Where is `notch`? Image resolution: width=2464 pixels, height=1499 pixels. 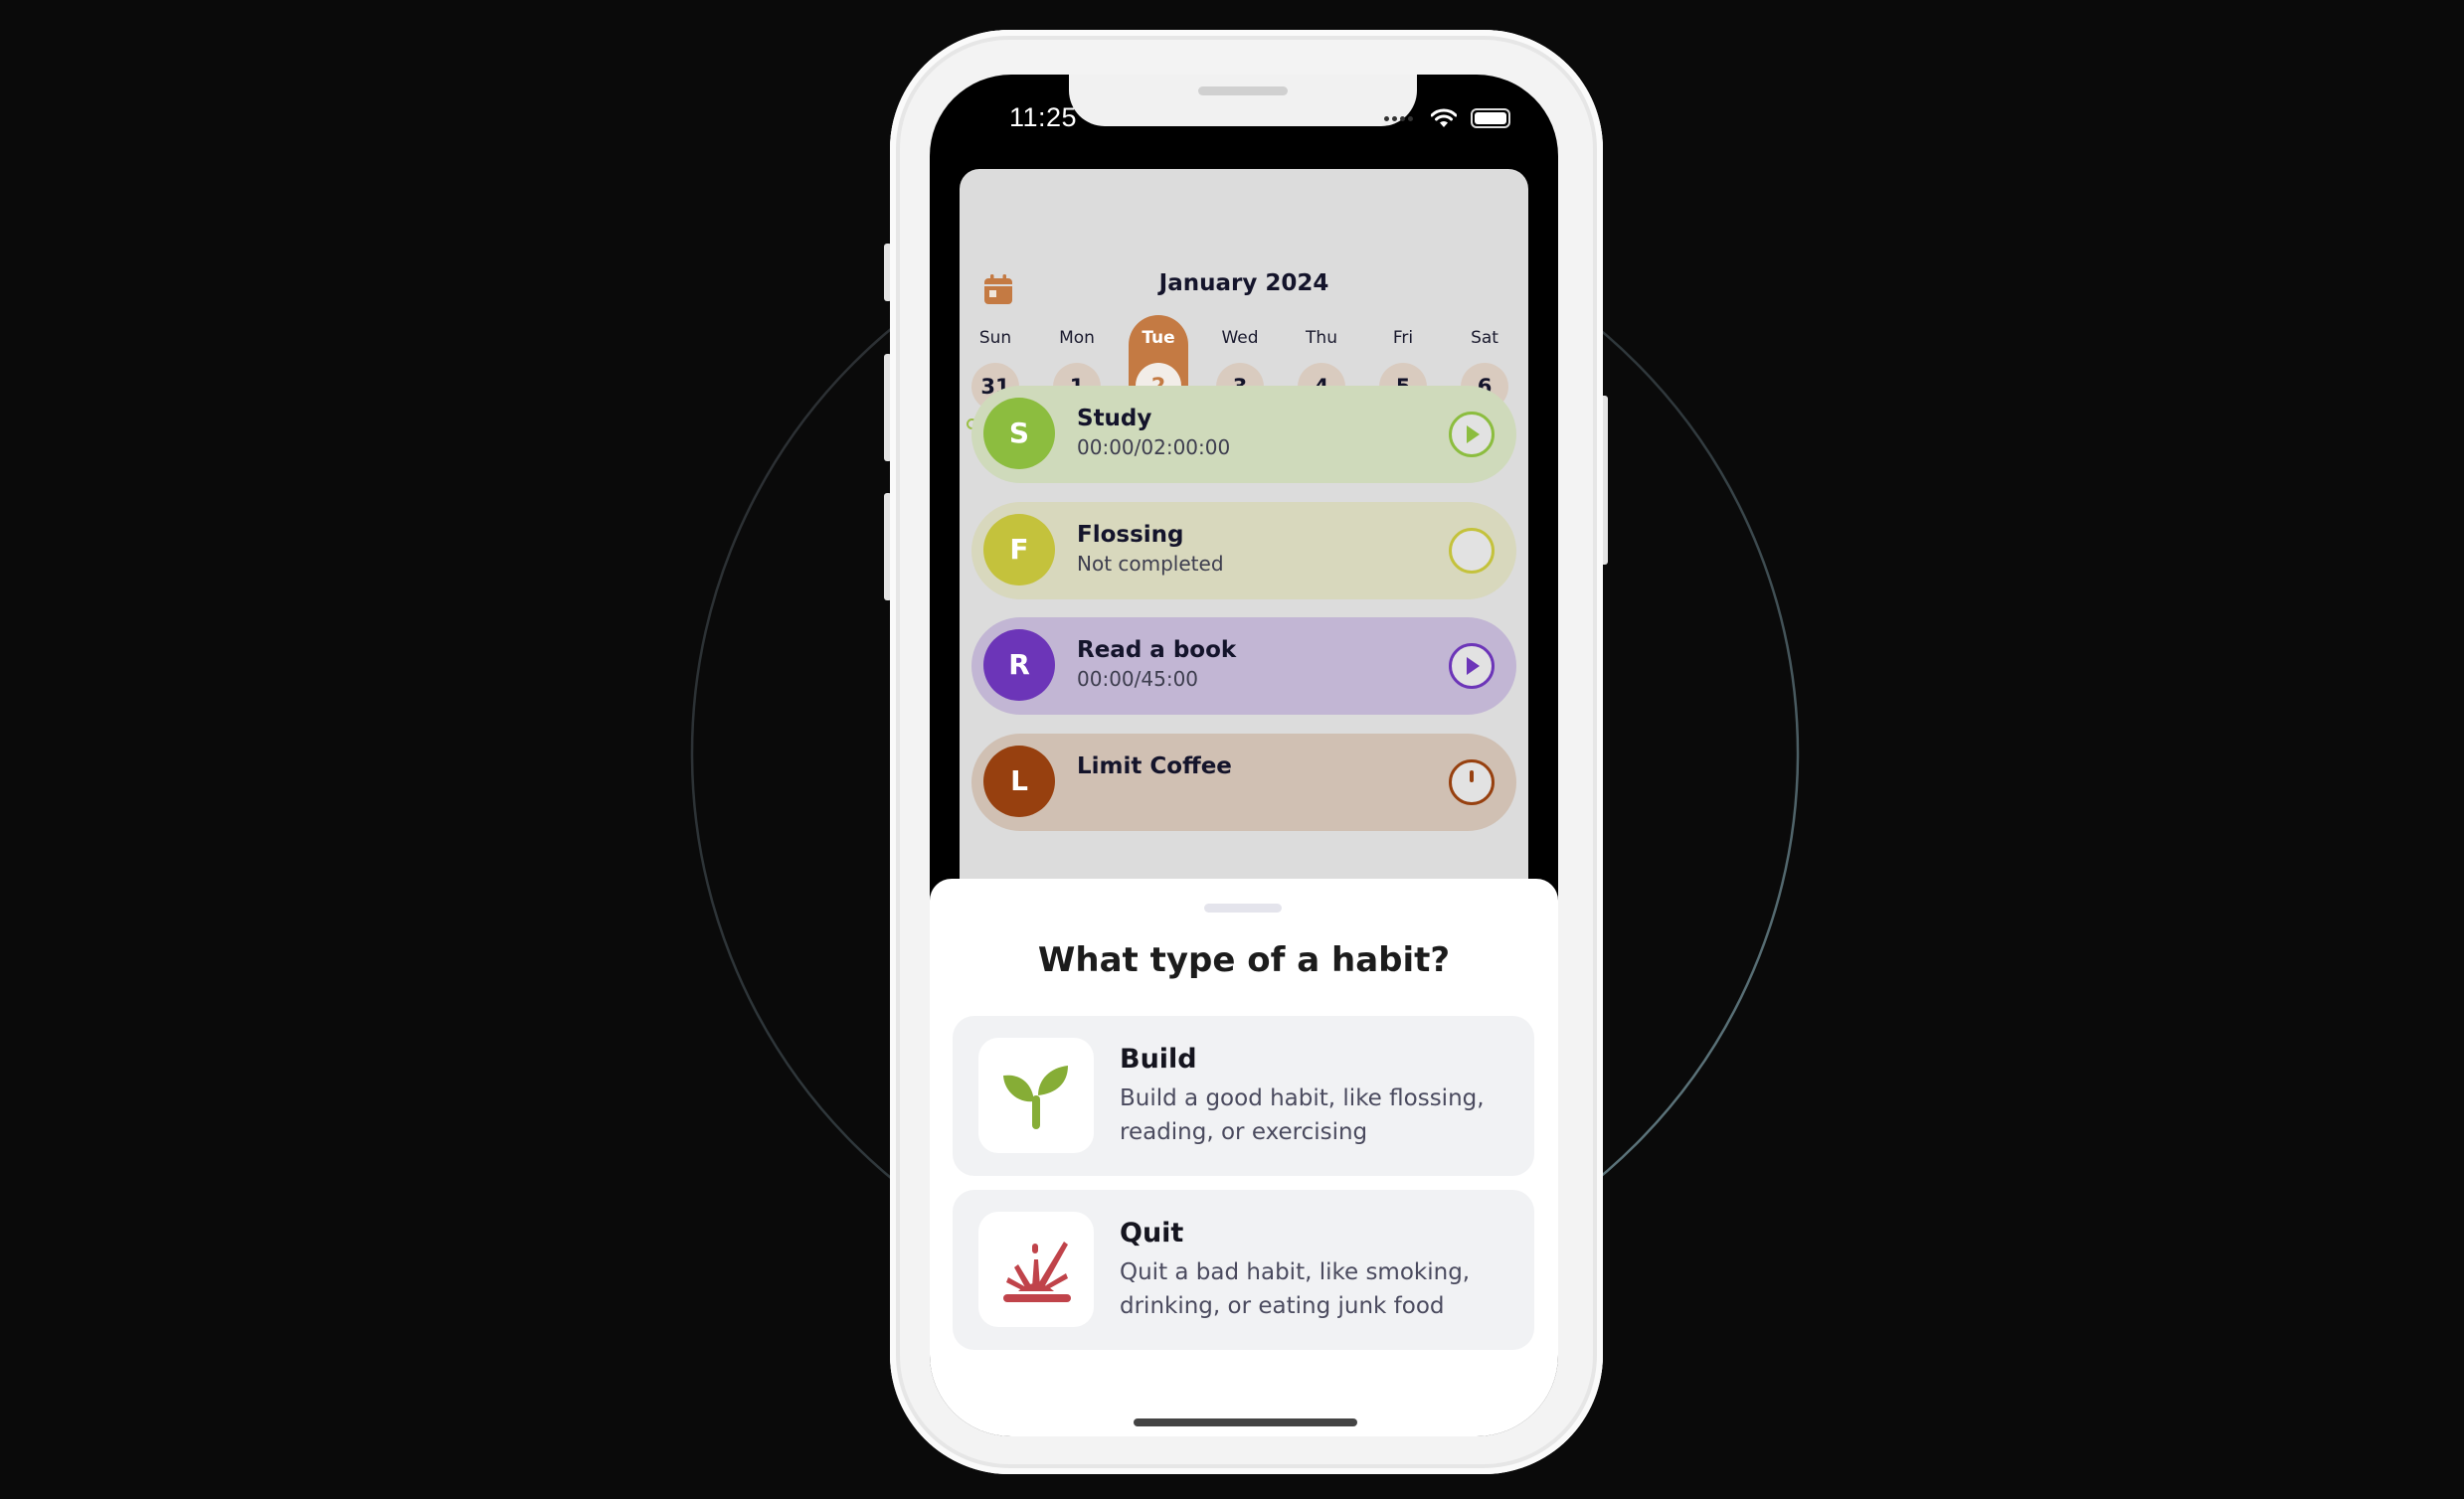 notch is located at coordinates (1243, 100).